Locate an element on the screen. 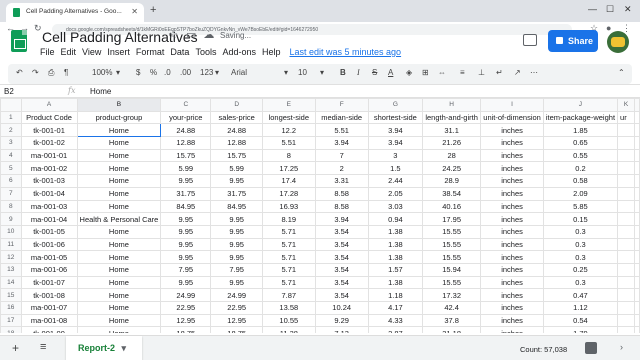  cell: 1.18 is located at coordinates (395, 295).